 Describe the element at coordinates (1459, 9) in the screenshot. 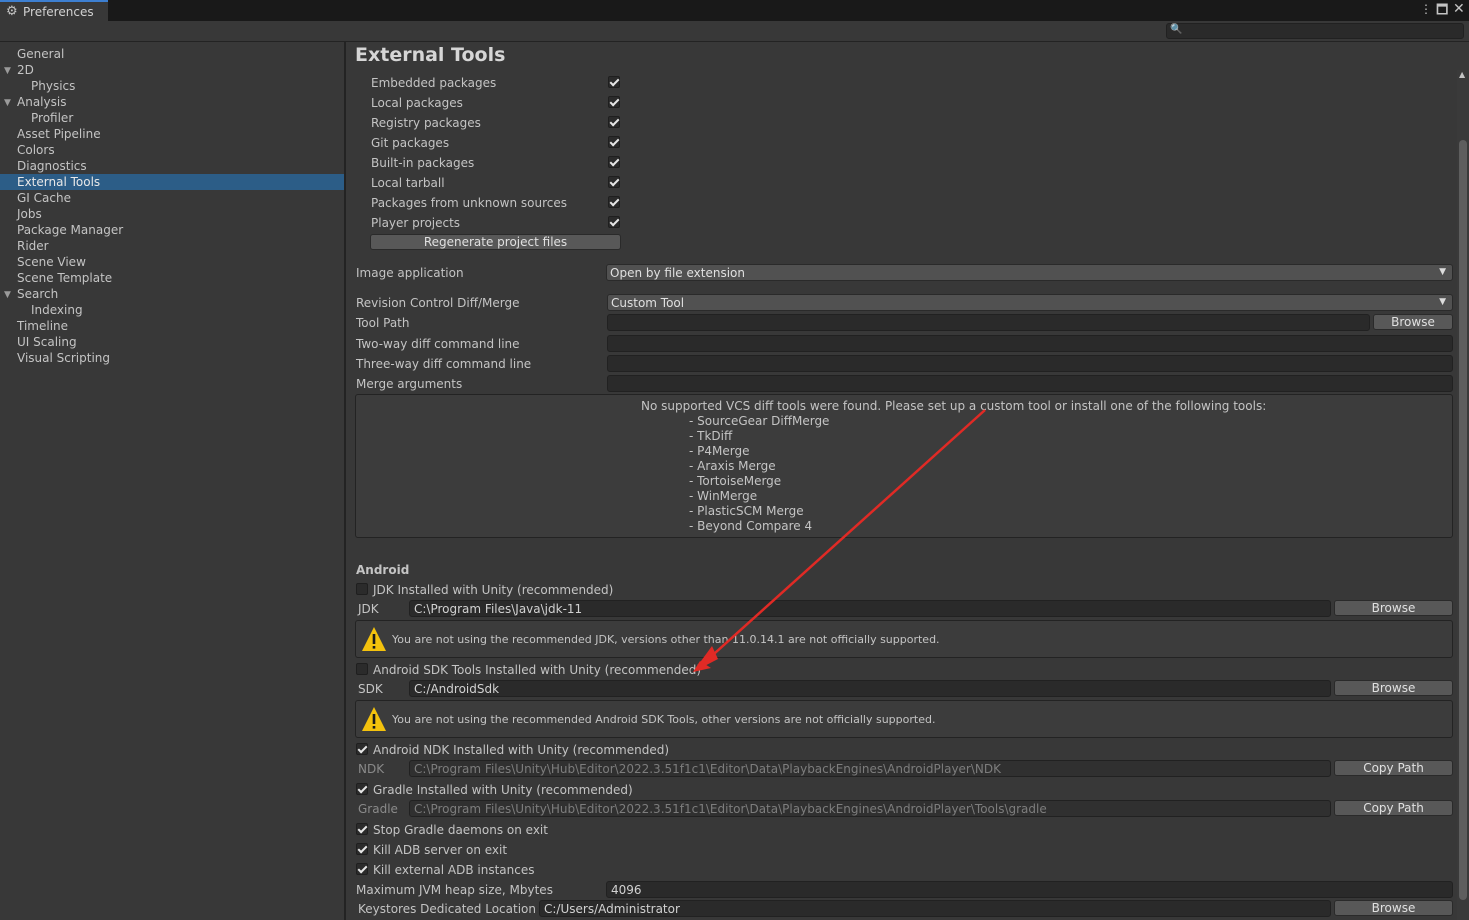

I see `close-icon: ✕` at that location.